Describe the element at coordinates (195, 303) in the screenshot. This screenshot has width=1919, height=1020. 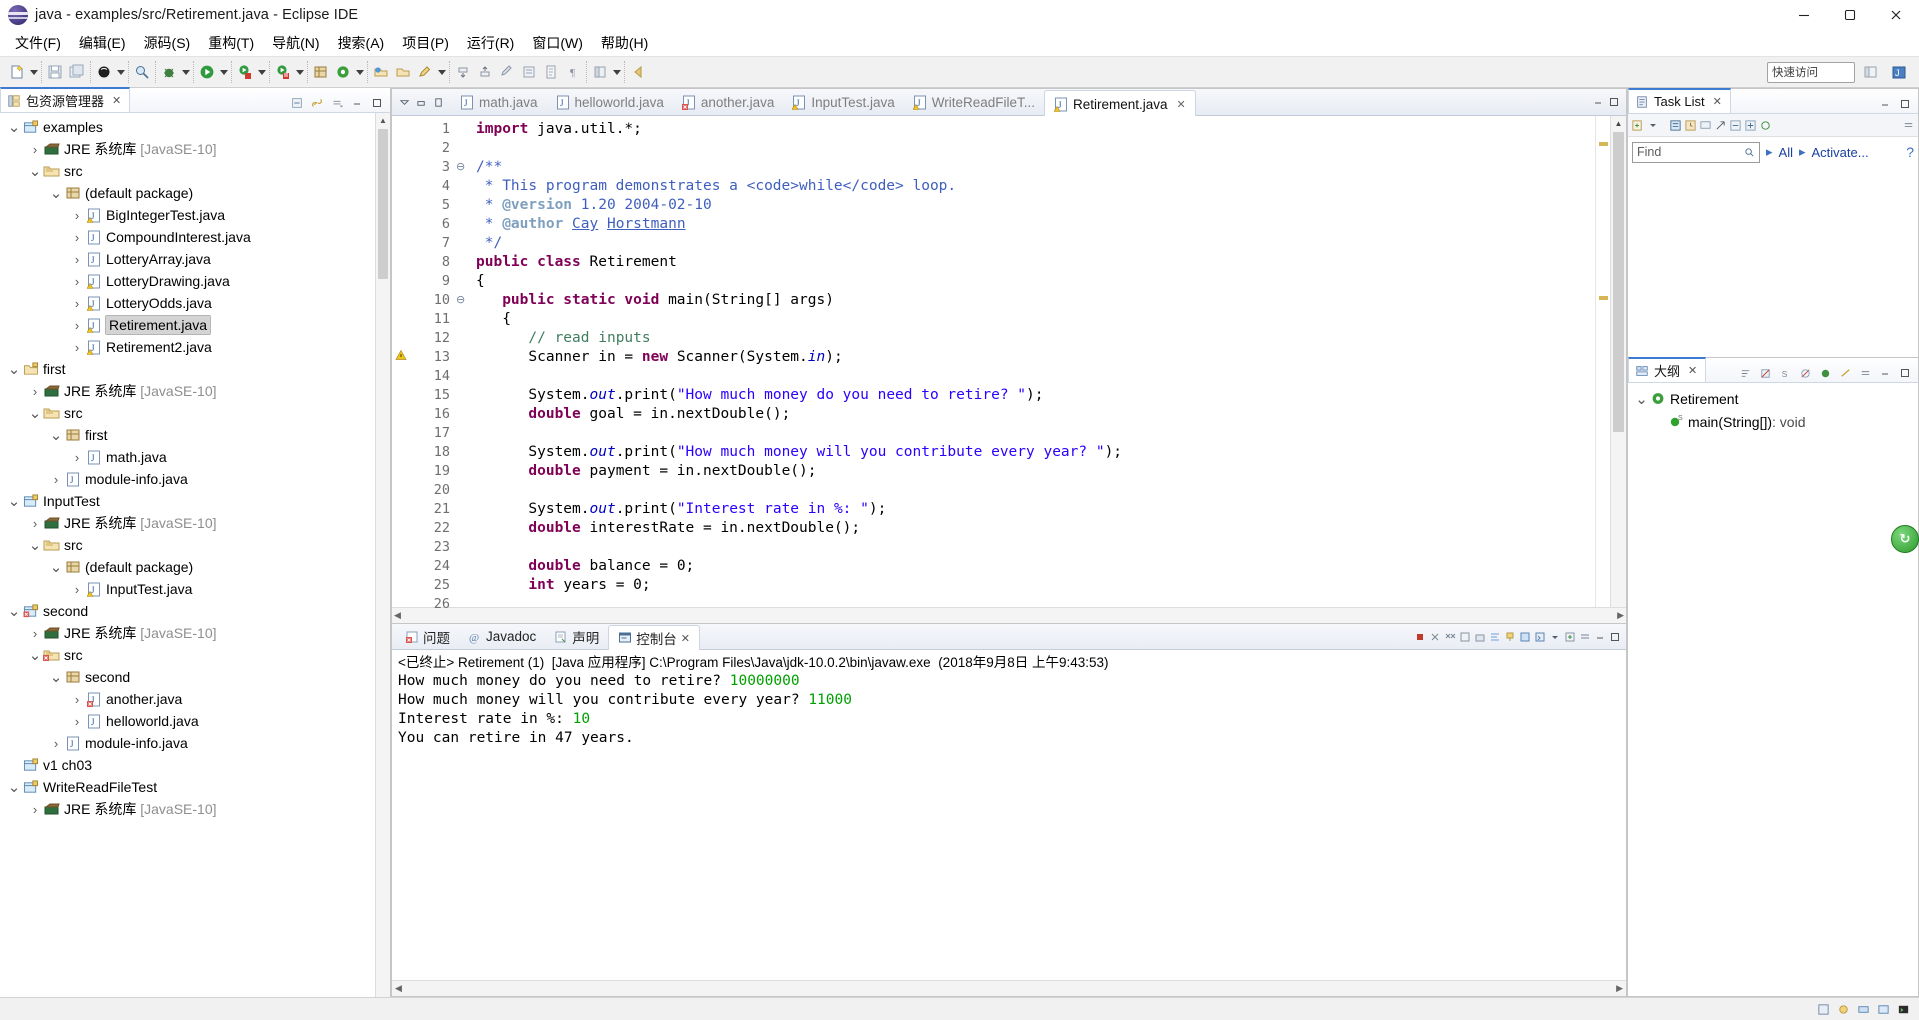
I see `tree-item: › J LotteryOdds.java` at that location.